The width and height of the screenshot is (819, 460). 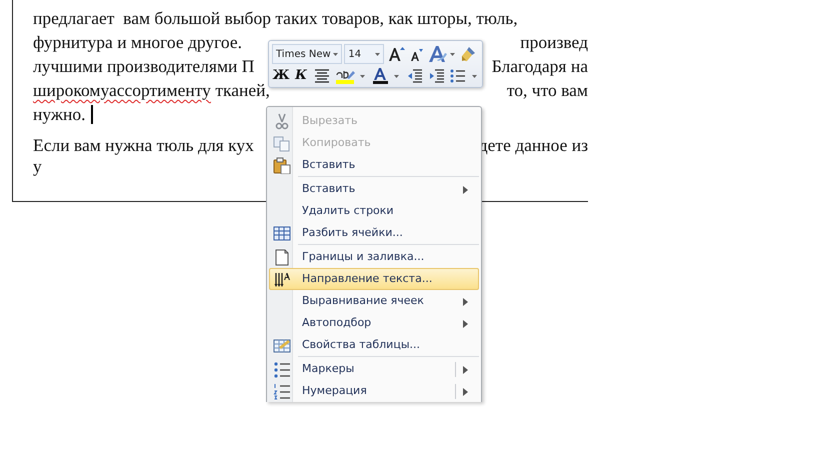 What do you see at coordinates (143, 66) in the screenshot?
I see `text-line: лучшими производителями П` at bounding box center [143, 66].